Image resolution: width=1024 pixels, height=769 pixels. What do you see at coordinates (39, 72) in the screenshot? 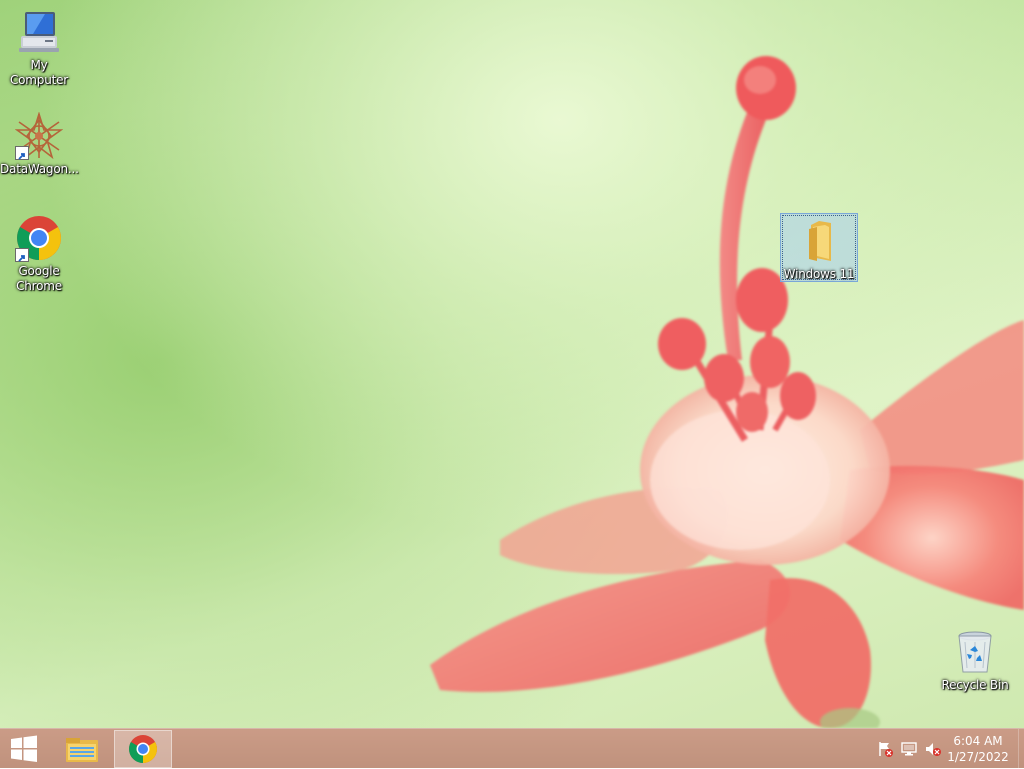
I see `desktop-icon-label: My Computer` at bounding box center [39, 72].